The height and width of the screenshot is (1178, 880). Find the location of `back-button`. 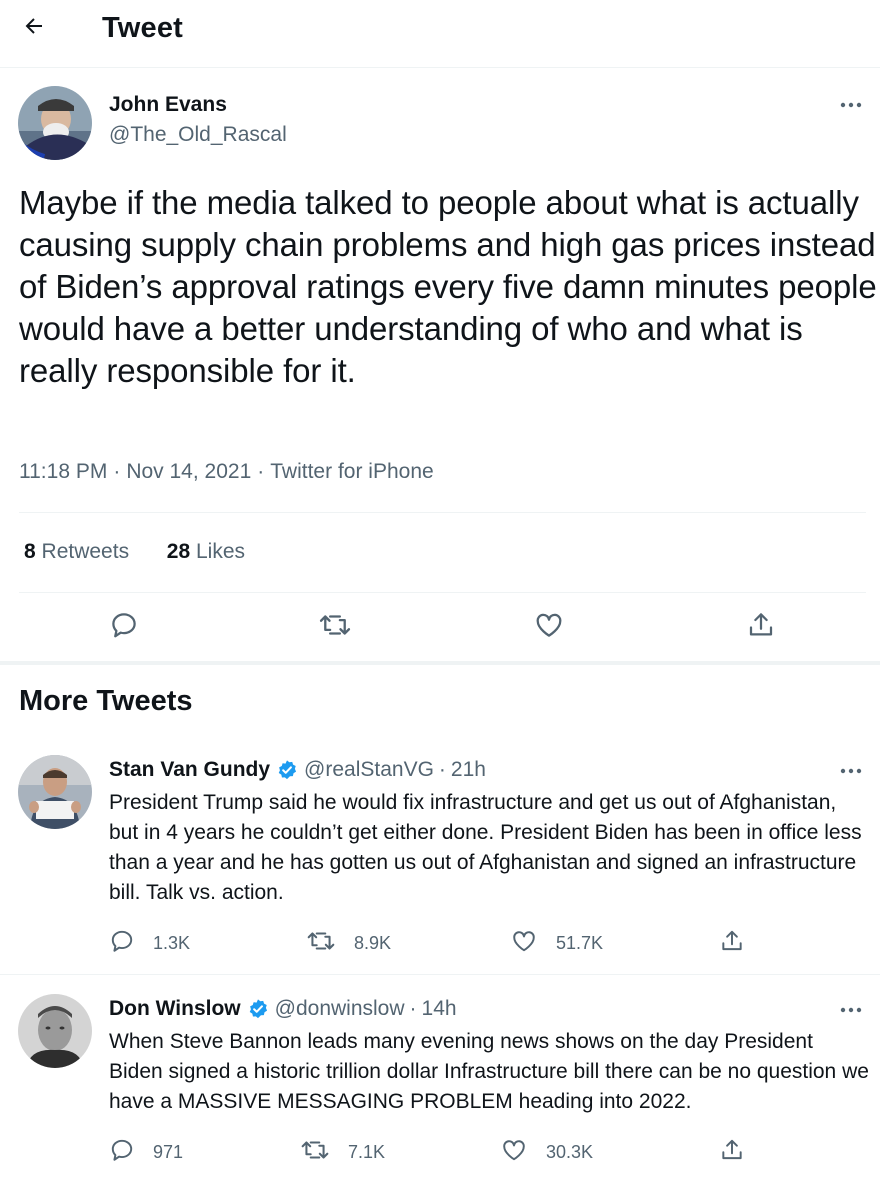

back-button is located at coordinates (34, 28).